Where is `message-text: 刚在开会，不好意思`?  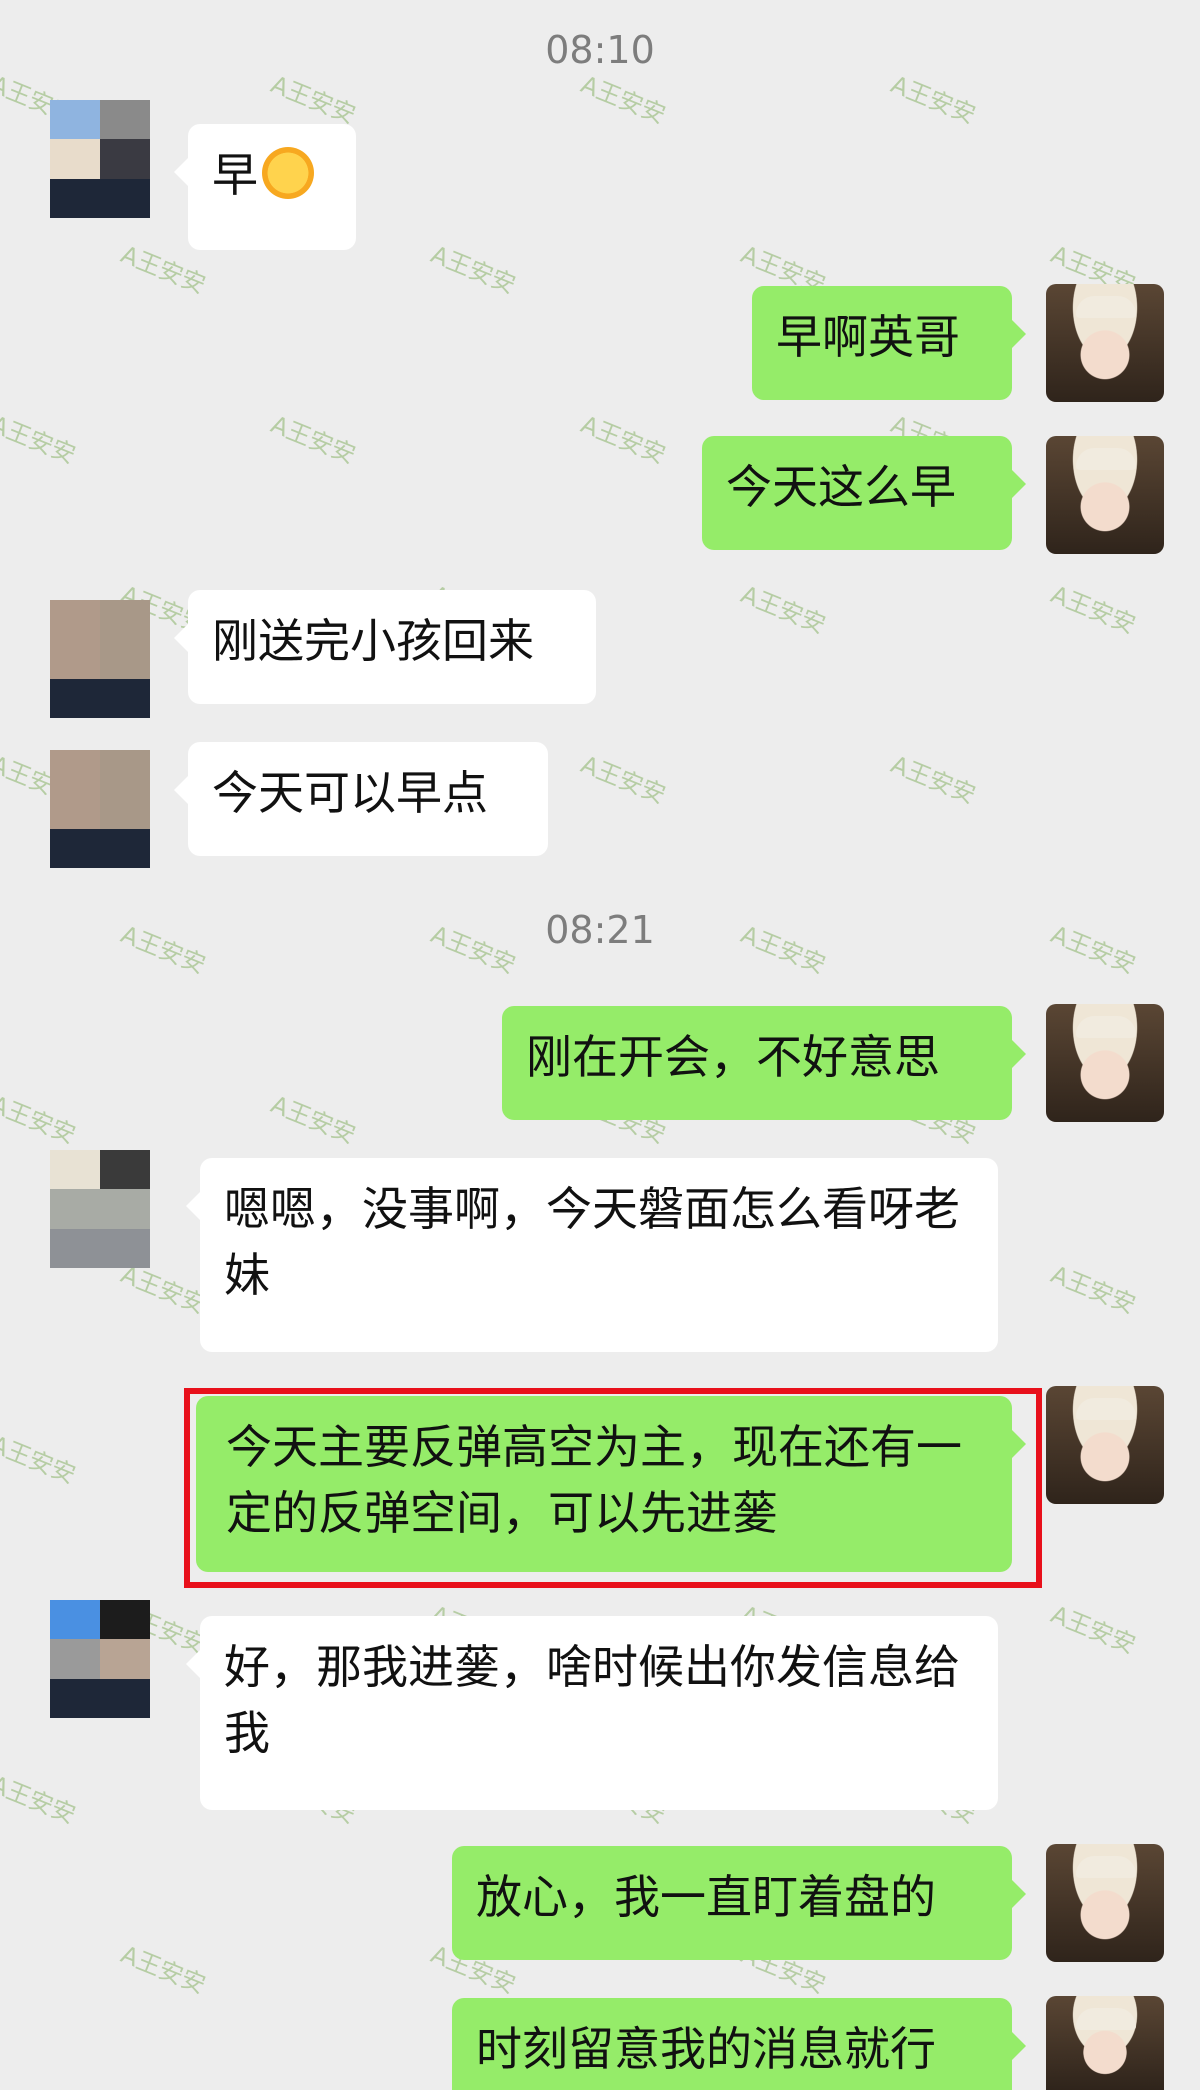
message-text: 刚在开会，不好意思 is located at coordinates (733, 1057).